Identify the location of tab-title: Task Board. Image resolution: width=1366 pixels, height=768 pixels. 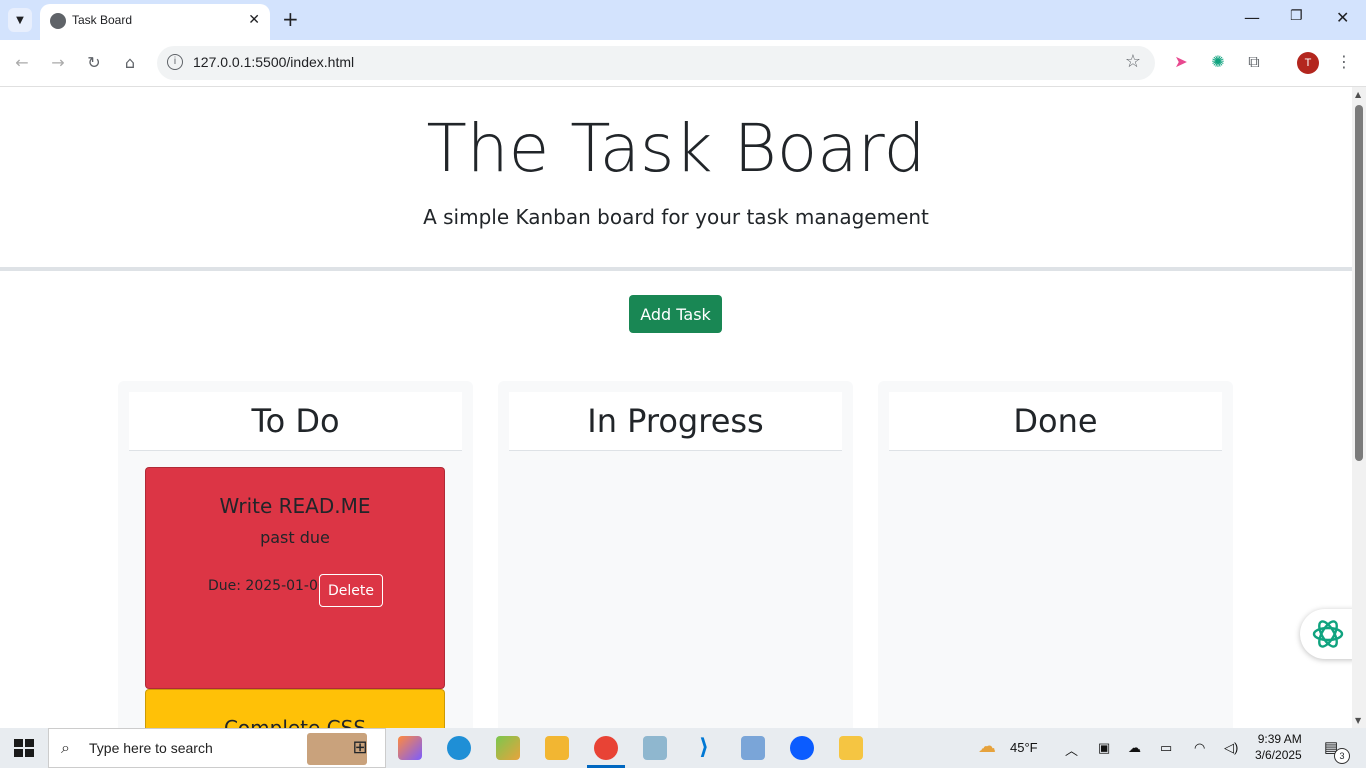
(102, 20).